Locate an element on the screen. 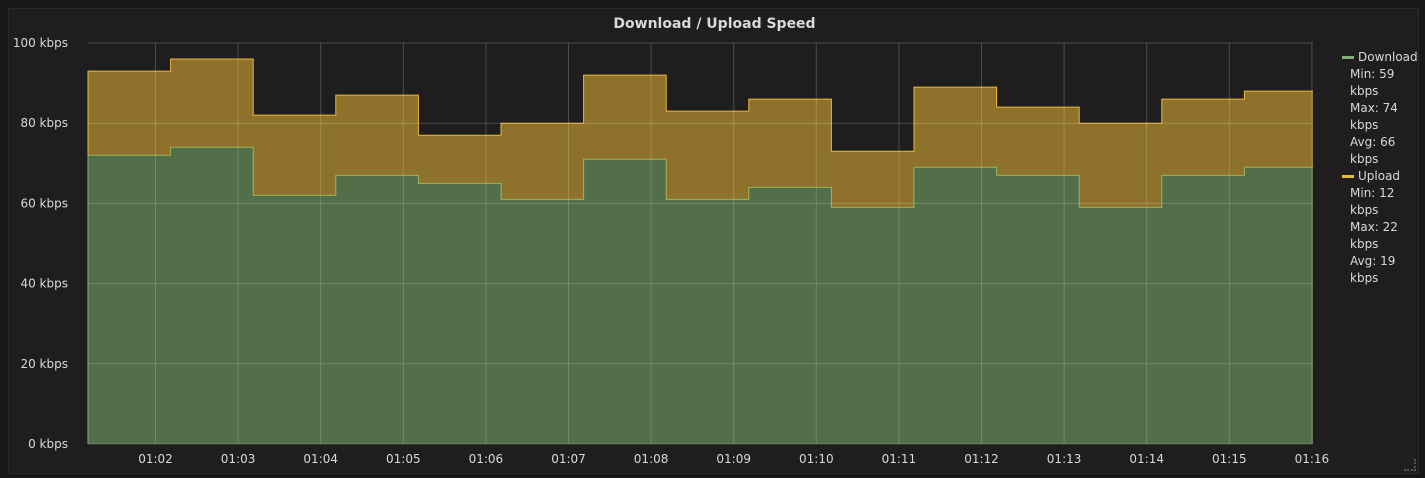 The height and width of the screenshot is (478, 1425). x-tick-label: 01:15 is located at coordinates (1229, 459).